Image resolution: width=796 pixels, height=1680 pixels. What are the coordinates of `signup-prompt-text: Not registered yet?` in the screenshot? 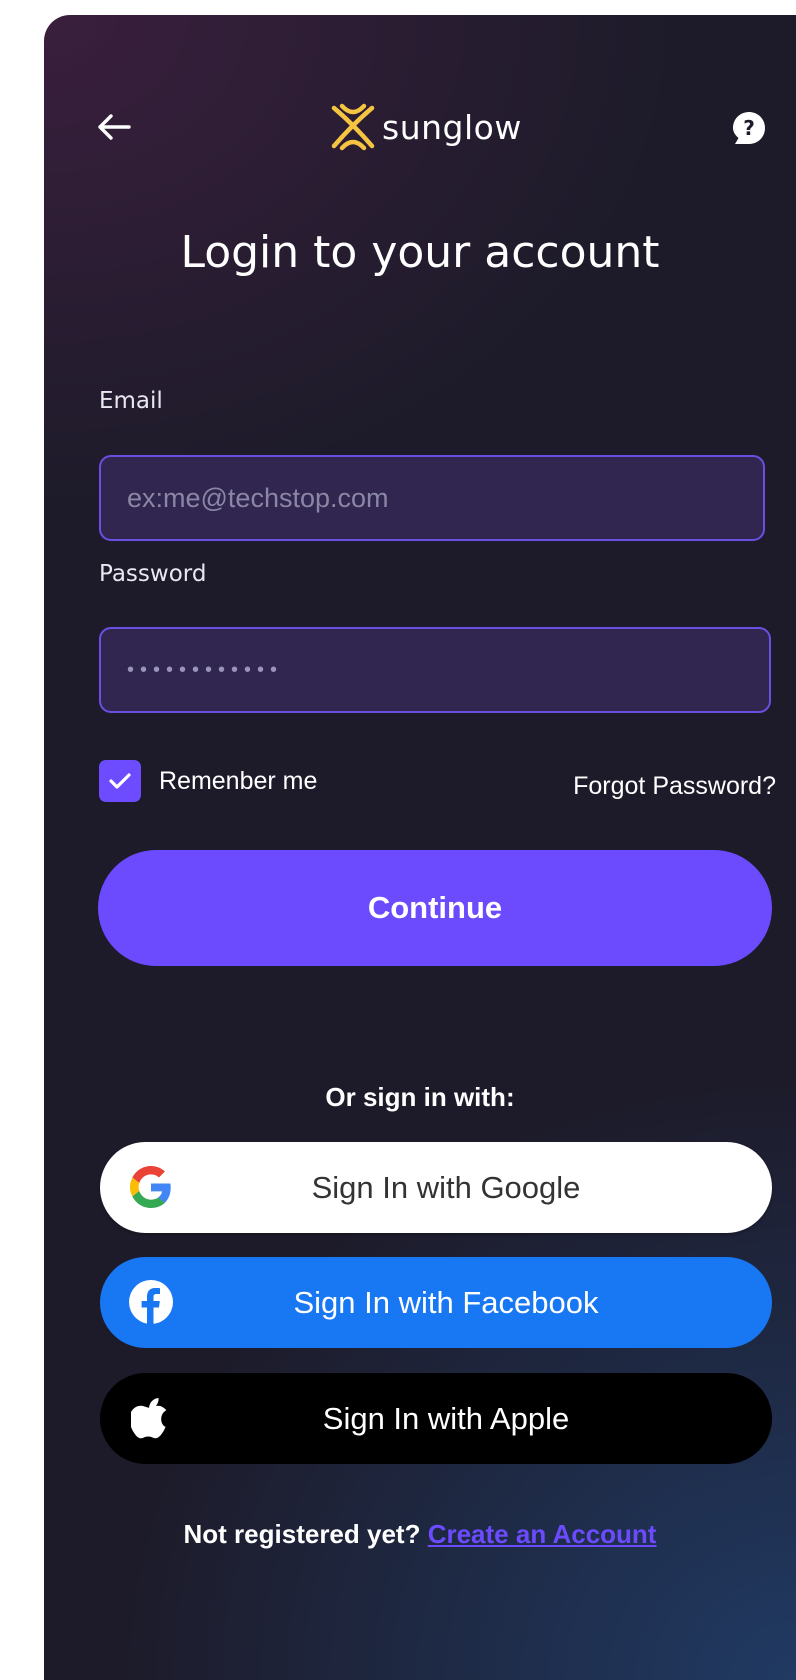 It's located at (302, 1534).